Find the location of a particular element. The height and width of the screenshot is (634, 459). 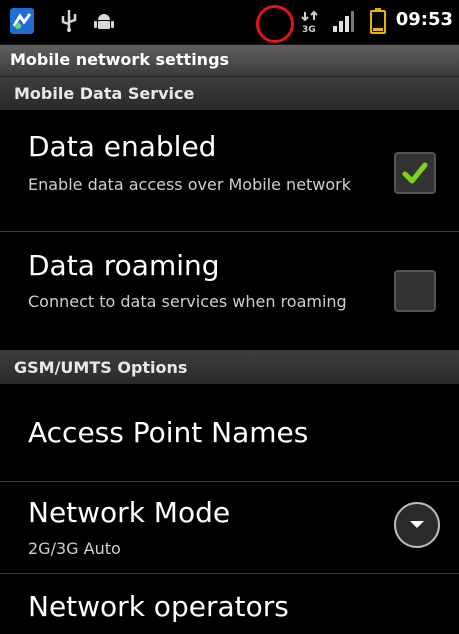

data-enabled-checkbox is located at coordinates (415, 173).